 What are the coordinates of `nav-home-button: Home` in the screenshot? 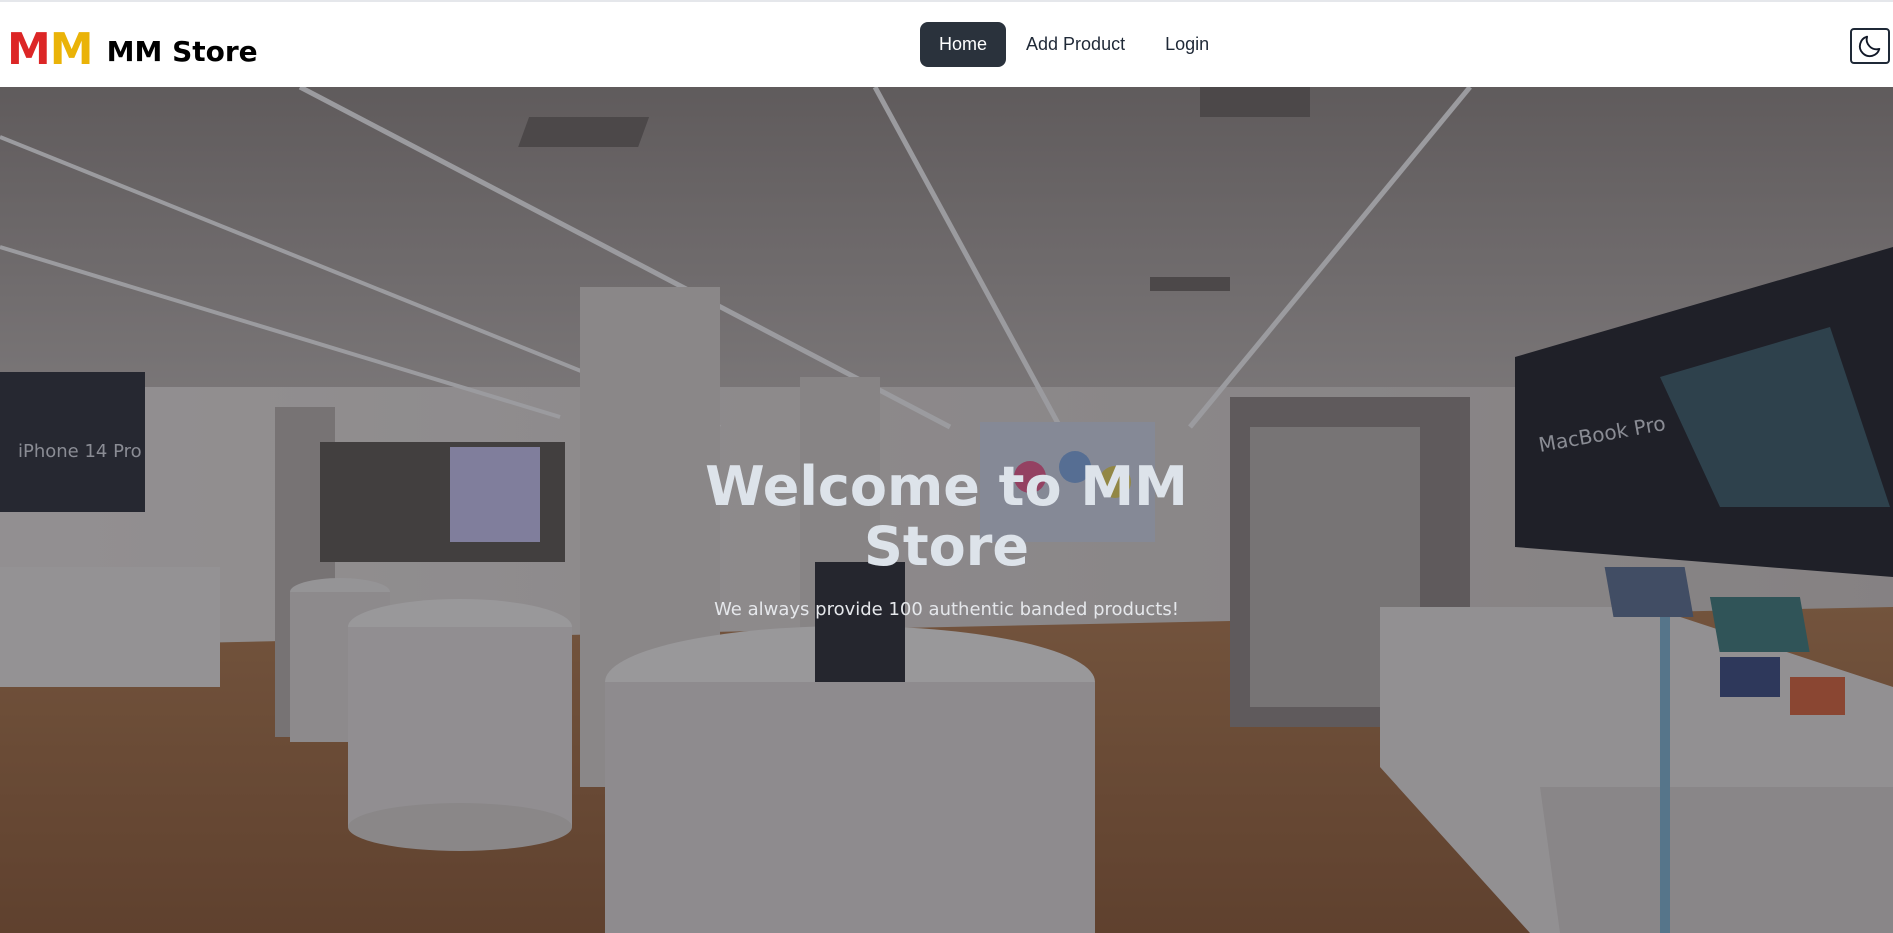 It's located at (963, 44).